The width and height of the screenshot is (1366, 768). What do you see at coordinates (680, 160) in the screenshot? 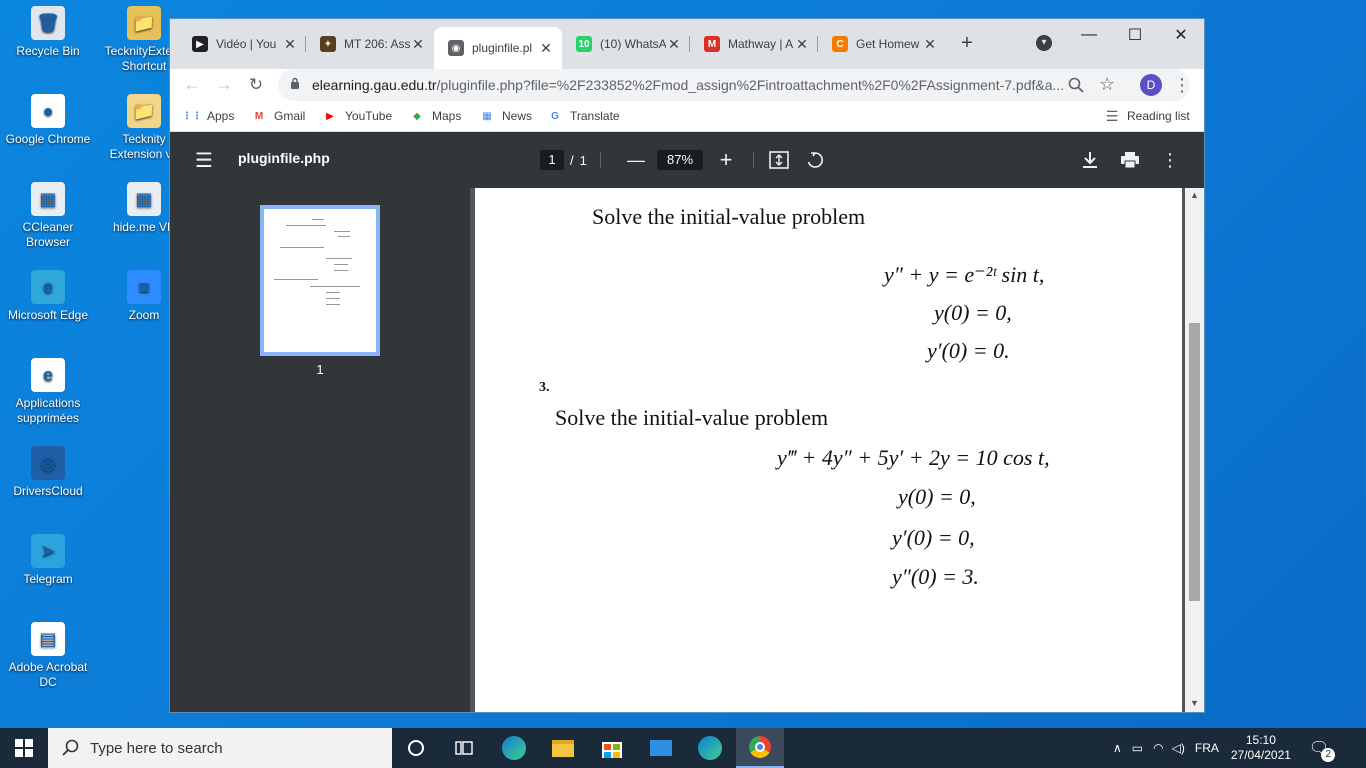
I see `zoom-level-input: 87%` at bounding box center [680, 160].